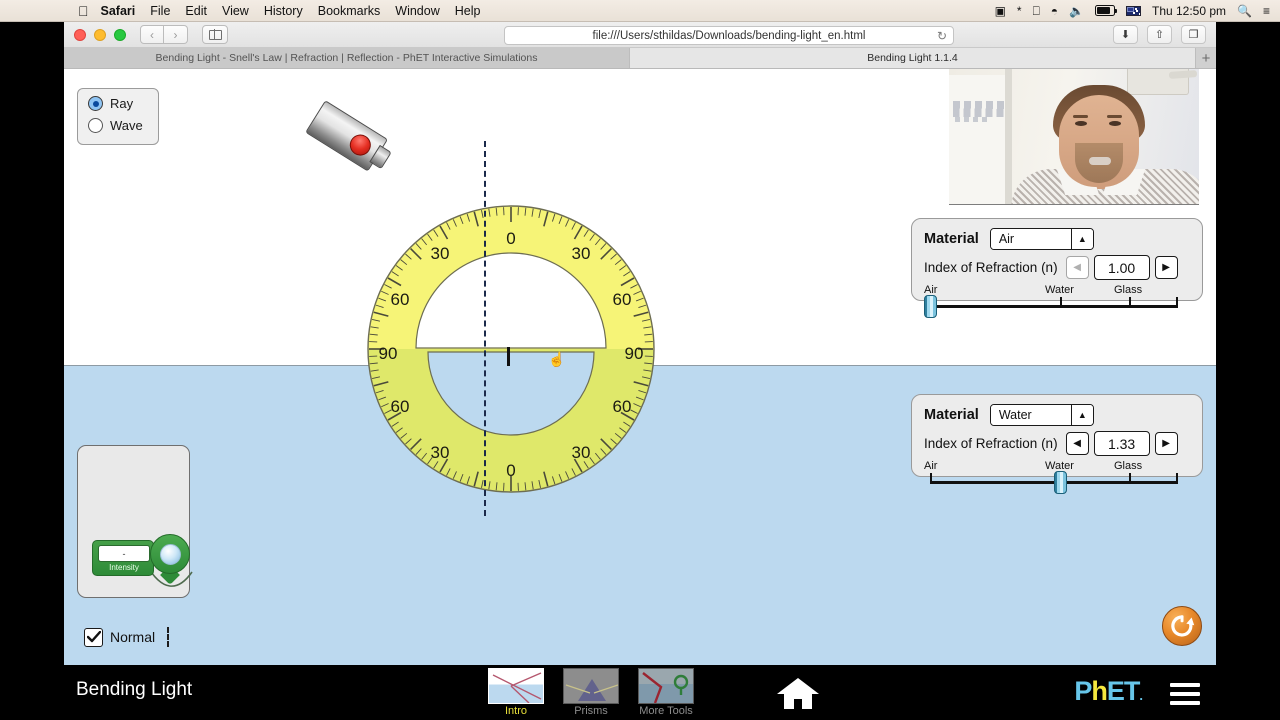  I want to click on protractor-graphic: 0 30 60 90 60 30 0 30 60 90 60 30, so click(511, 349).